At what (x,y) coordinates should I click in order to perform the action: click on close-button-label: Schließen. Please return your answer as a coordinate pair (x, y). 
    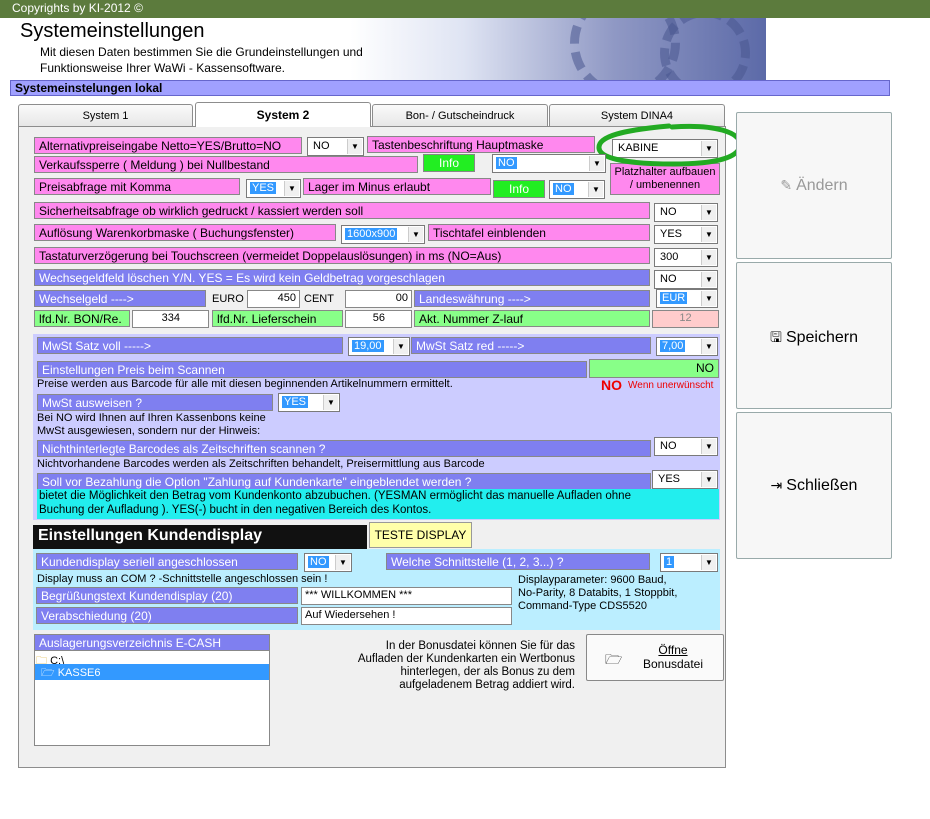
    Looking at the image, I should click on (822, 485).